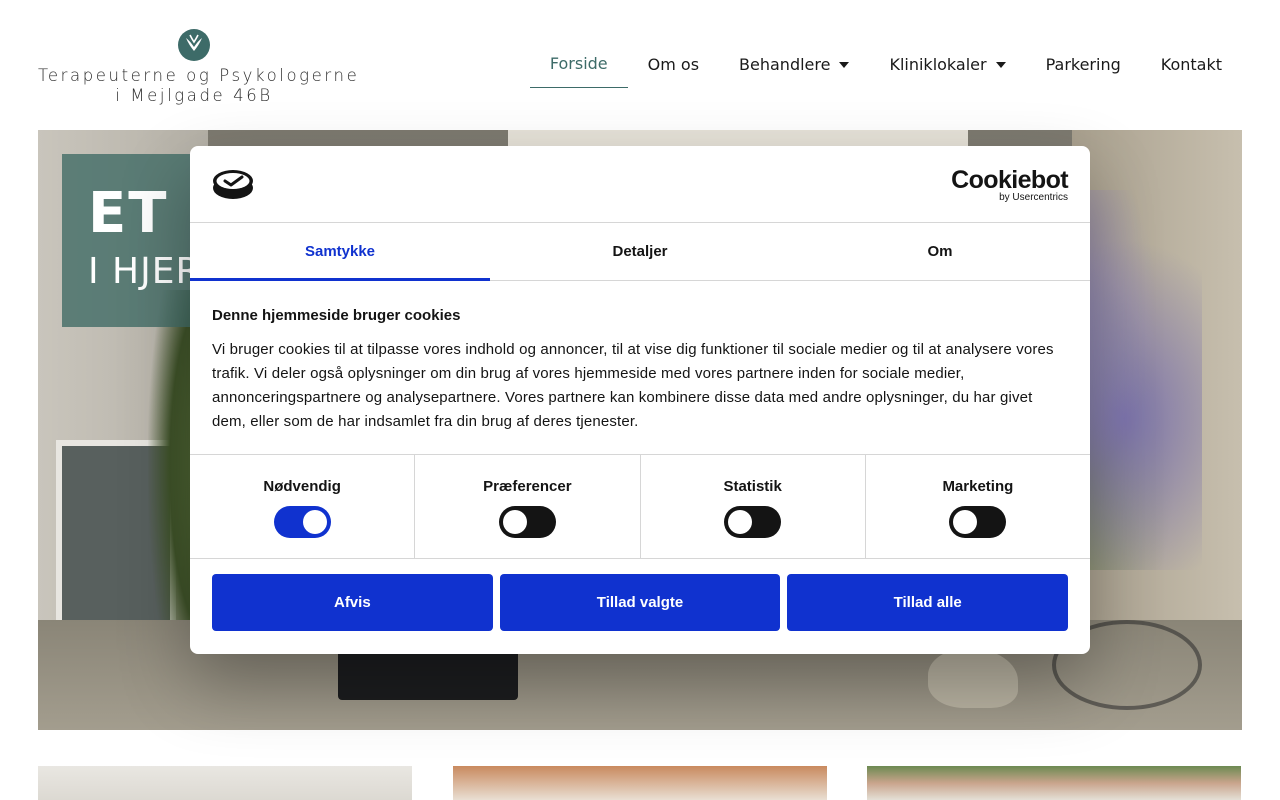 This screenshot has width=1280, height=800. I want to click on praeferencer-switch, so click(527, 522).